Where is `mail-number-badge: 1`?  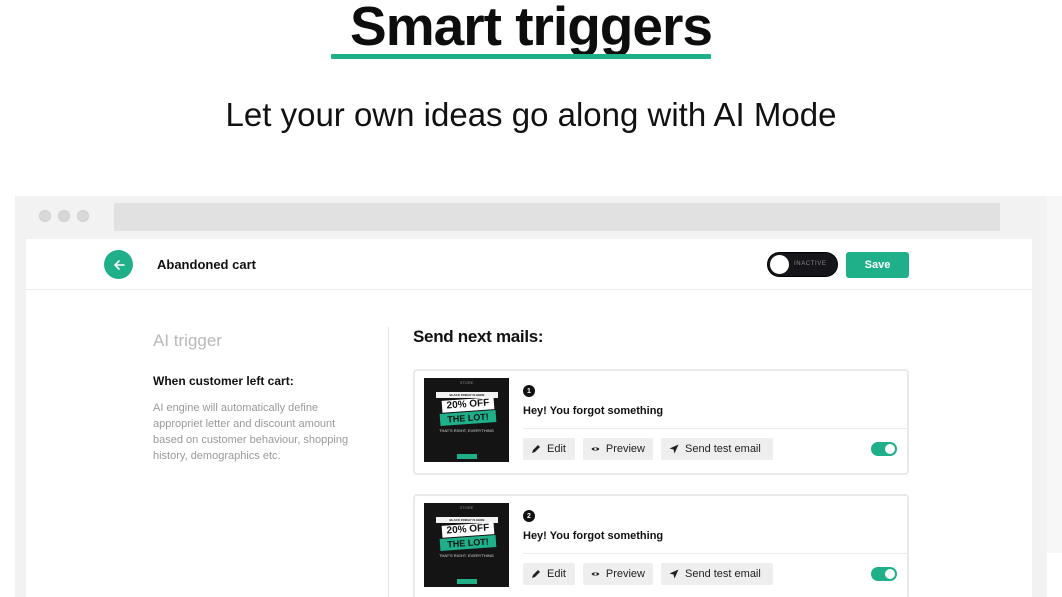 mail-number-badge: 1 is located at coordinates (529, 391).